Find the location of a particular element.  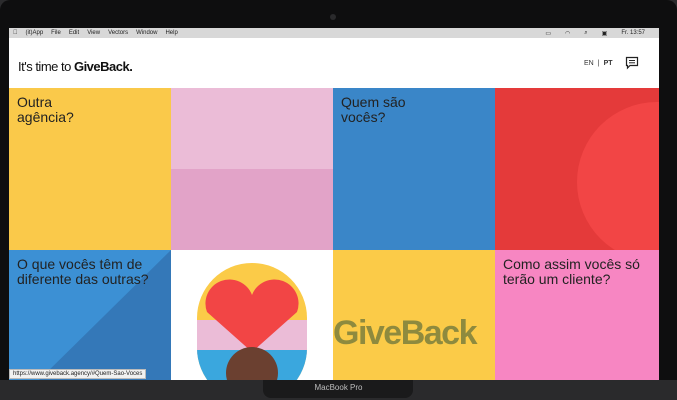

tile-giveback-logo: GiveBack is located at coordinates (414, 315).